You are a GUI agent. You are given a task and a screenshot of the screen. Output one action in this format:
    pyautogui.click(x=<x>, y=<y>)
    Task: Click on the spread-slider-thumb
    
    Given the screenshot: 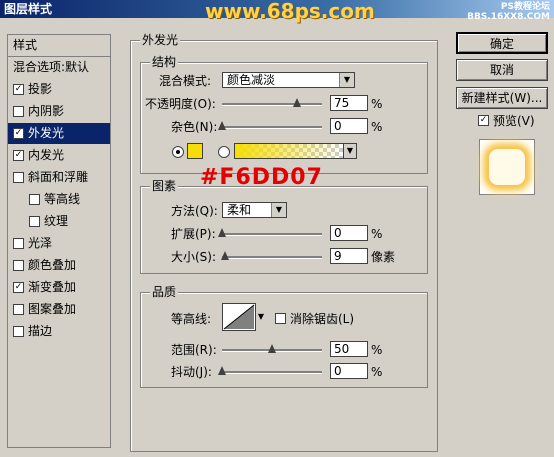 What is the action you would take?
    pyautogui.click(x=222, y=232)
    